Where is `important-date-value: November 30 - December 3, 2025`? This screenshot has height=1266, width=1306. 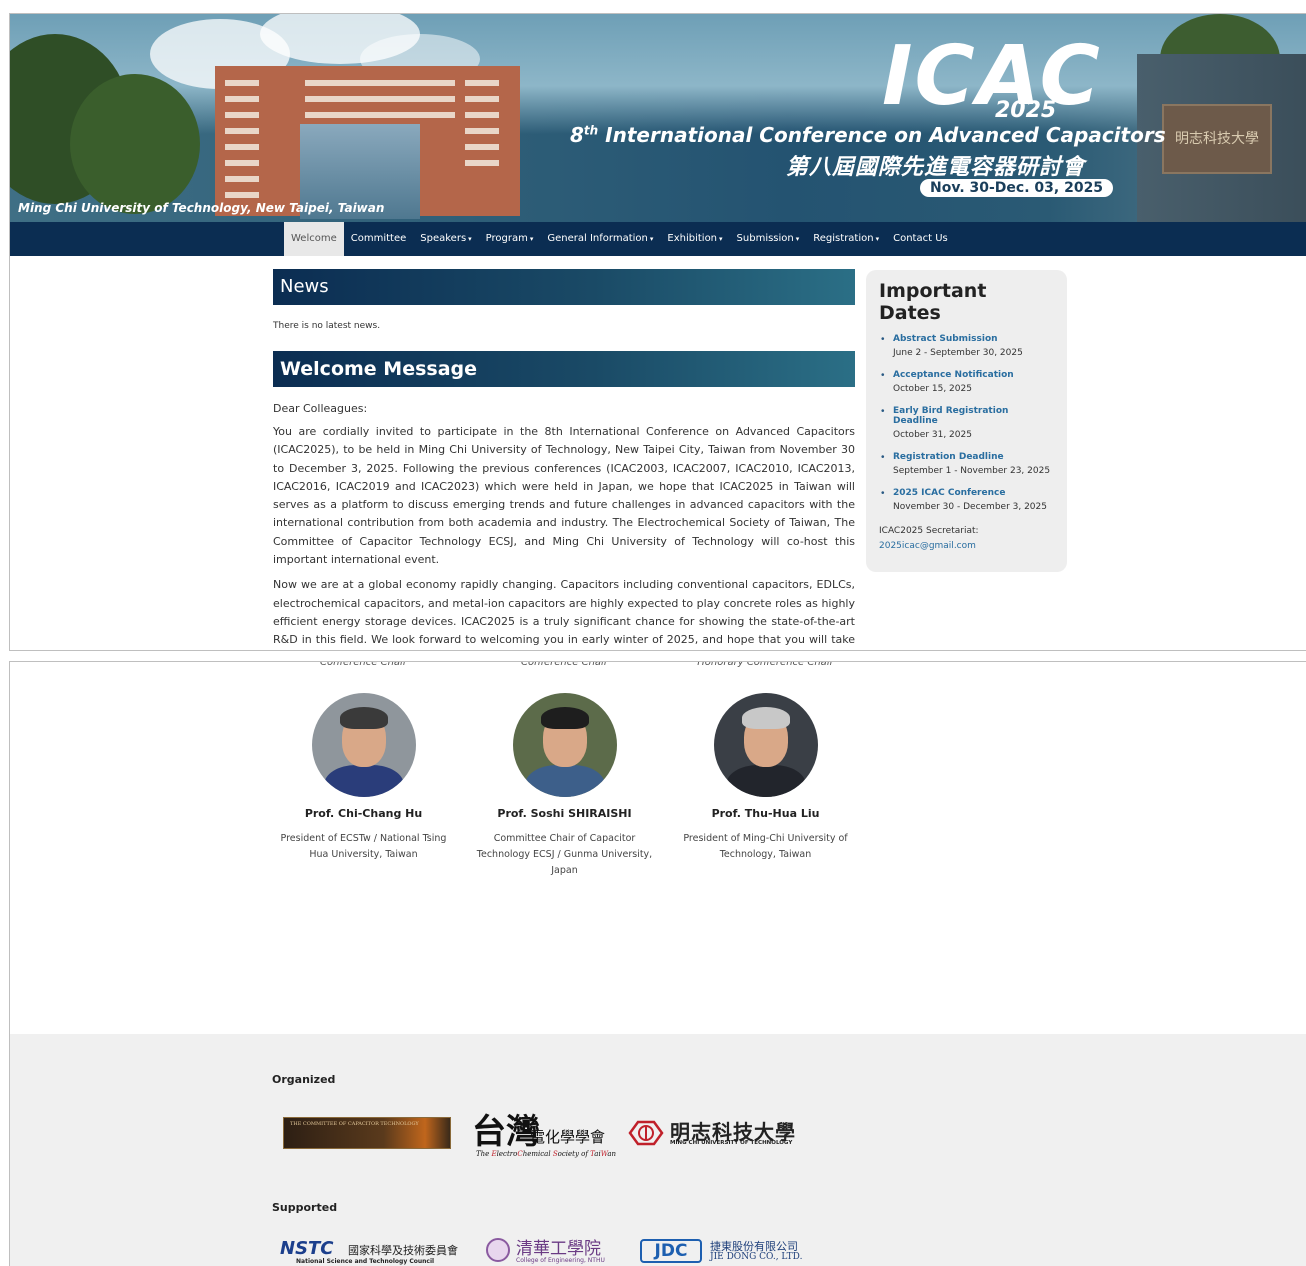 important-date-value: November 30 - December 3, 2025 is located at coordinates (970, 507).